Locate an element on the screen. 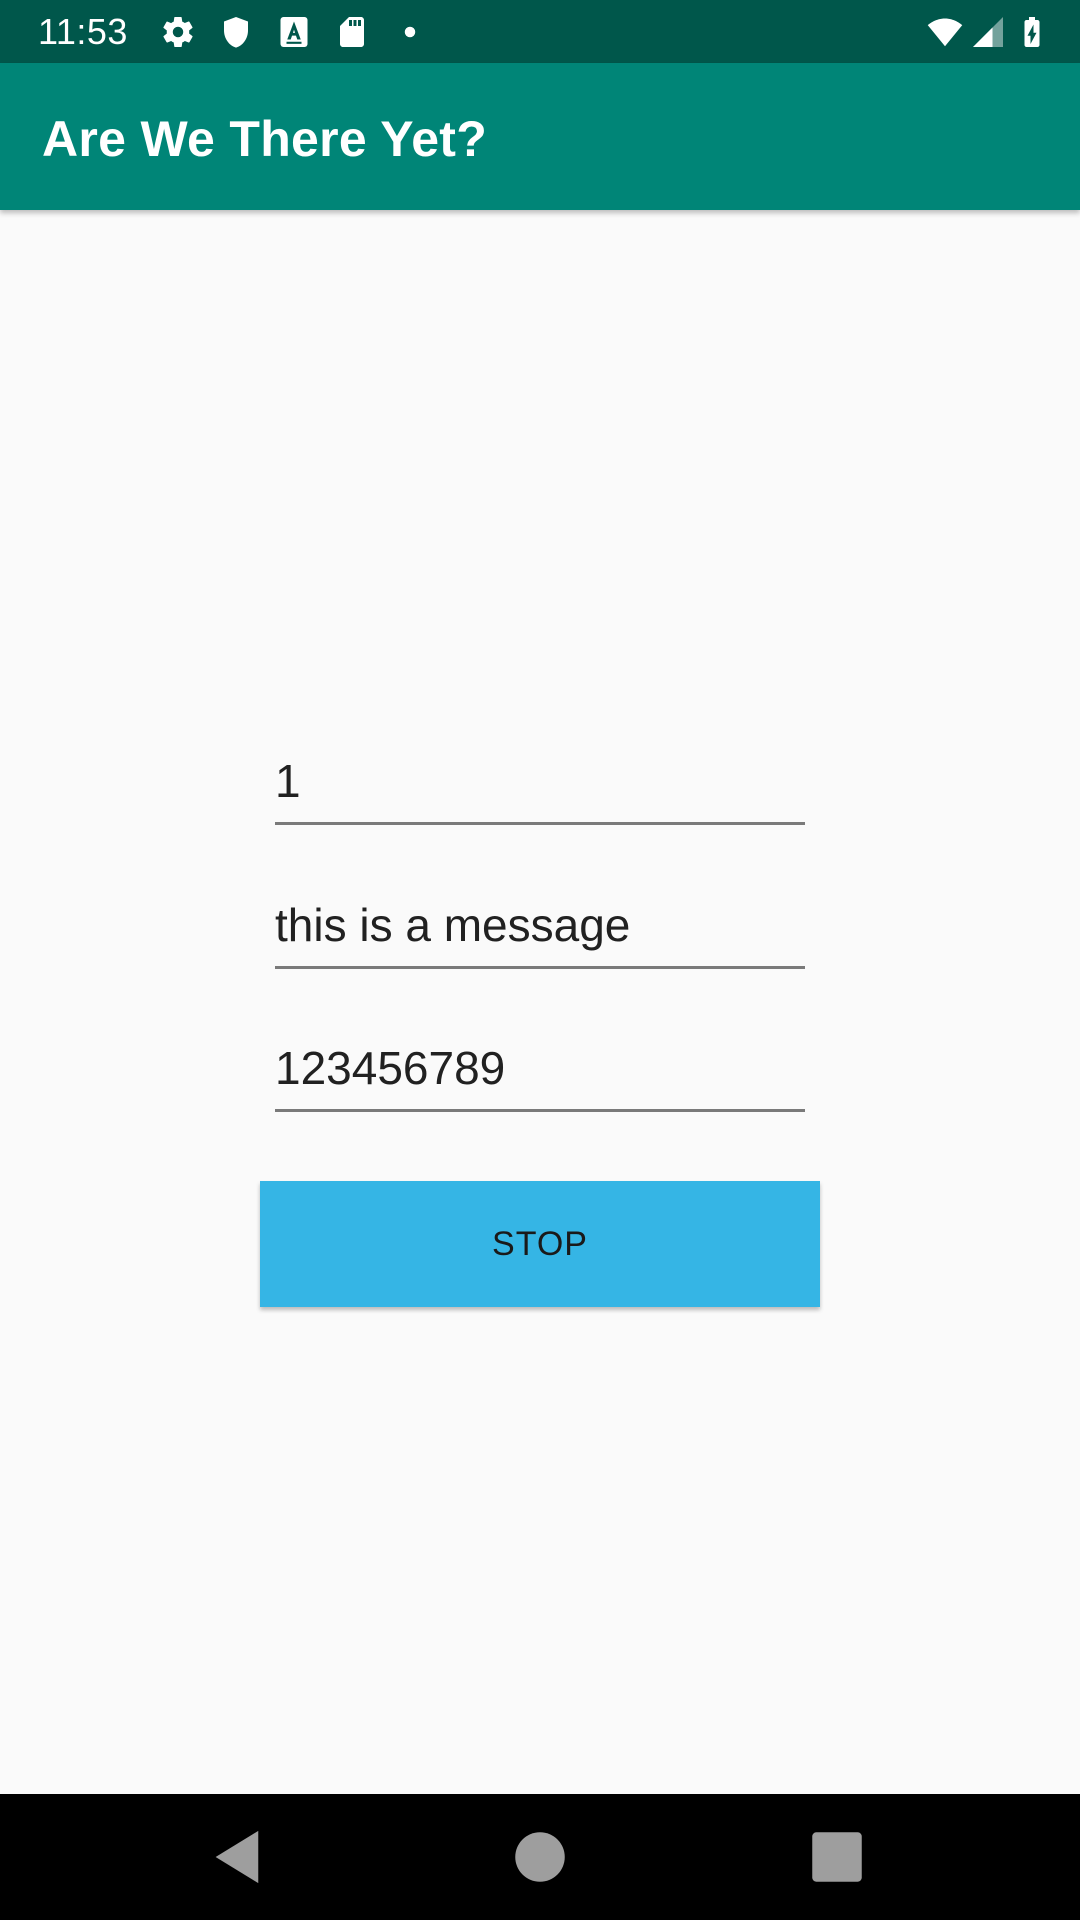  app-title: Are We There Yet? is located at coordinates (265, 139).